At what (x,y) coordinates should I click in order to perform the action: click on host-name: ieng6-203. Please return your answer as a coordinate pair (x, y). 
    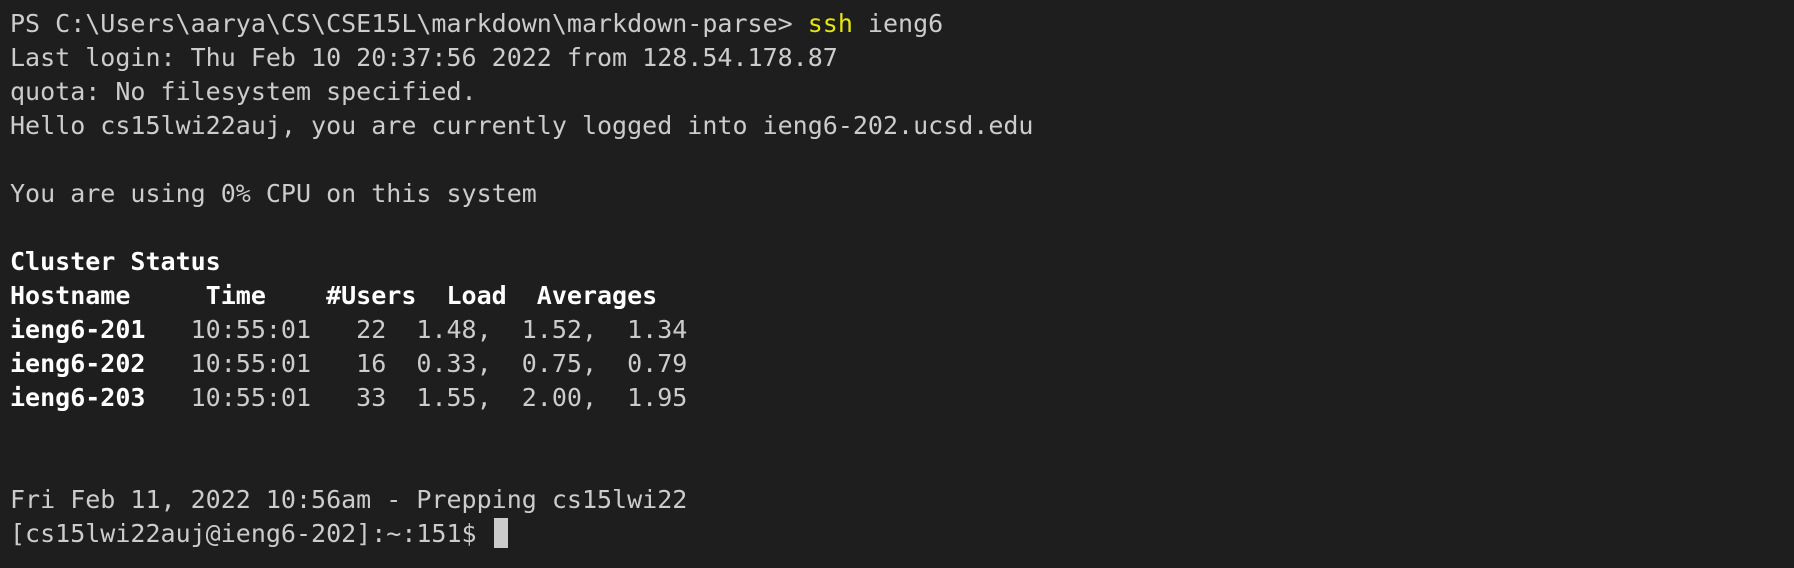
    Looking at the image, I should click on (78, 397).